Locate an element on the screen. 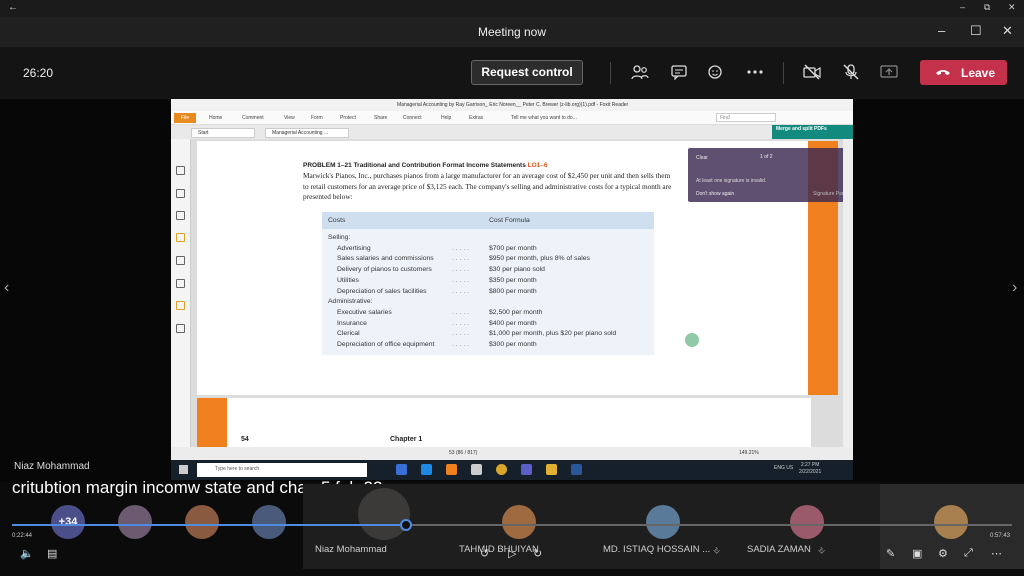 The height and width of the screenshot is (576, 1024). tab-start: Start is located at coordinates (223, 133).